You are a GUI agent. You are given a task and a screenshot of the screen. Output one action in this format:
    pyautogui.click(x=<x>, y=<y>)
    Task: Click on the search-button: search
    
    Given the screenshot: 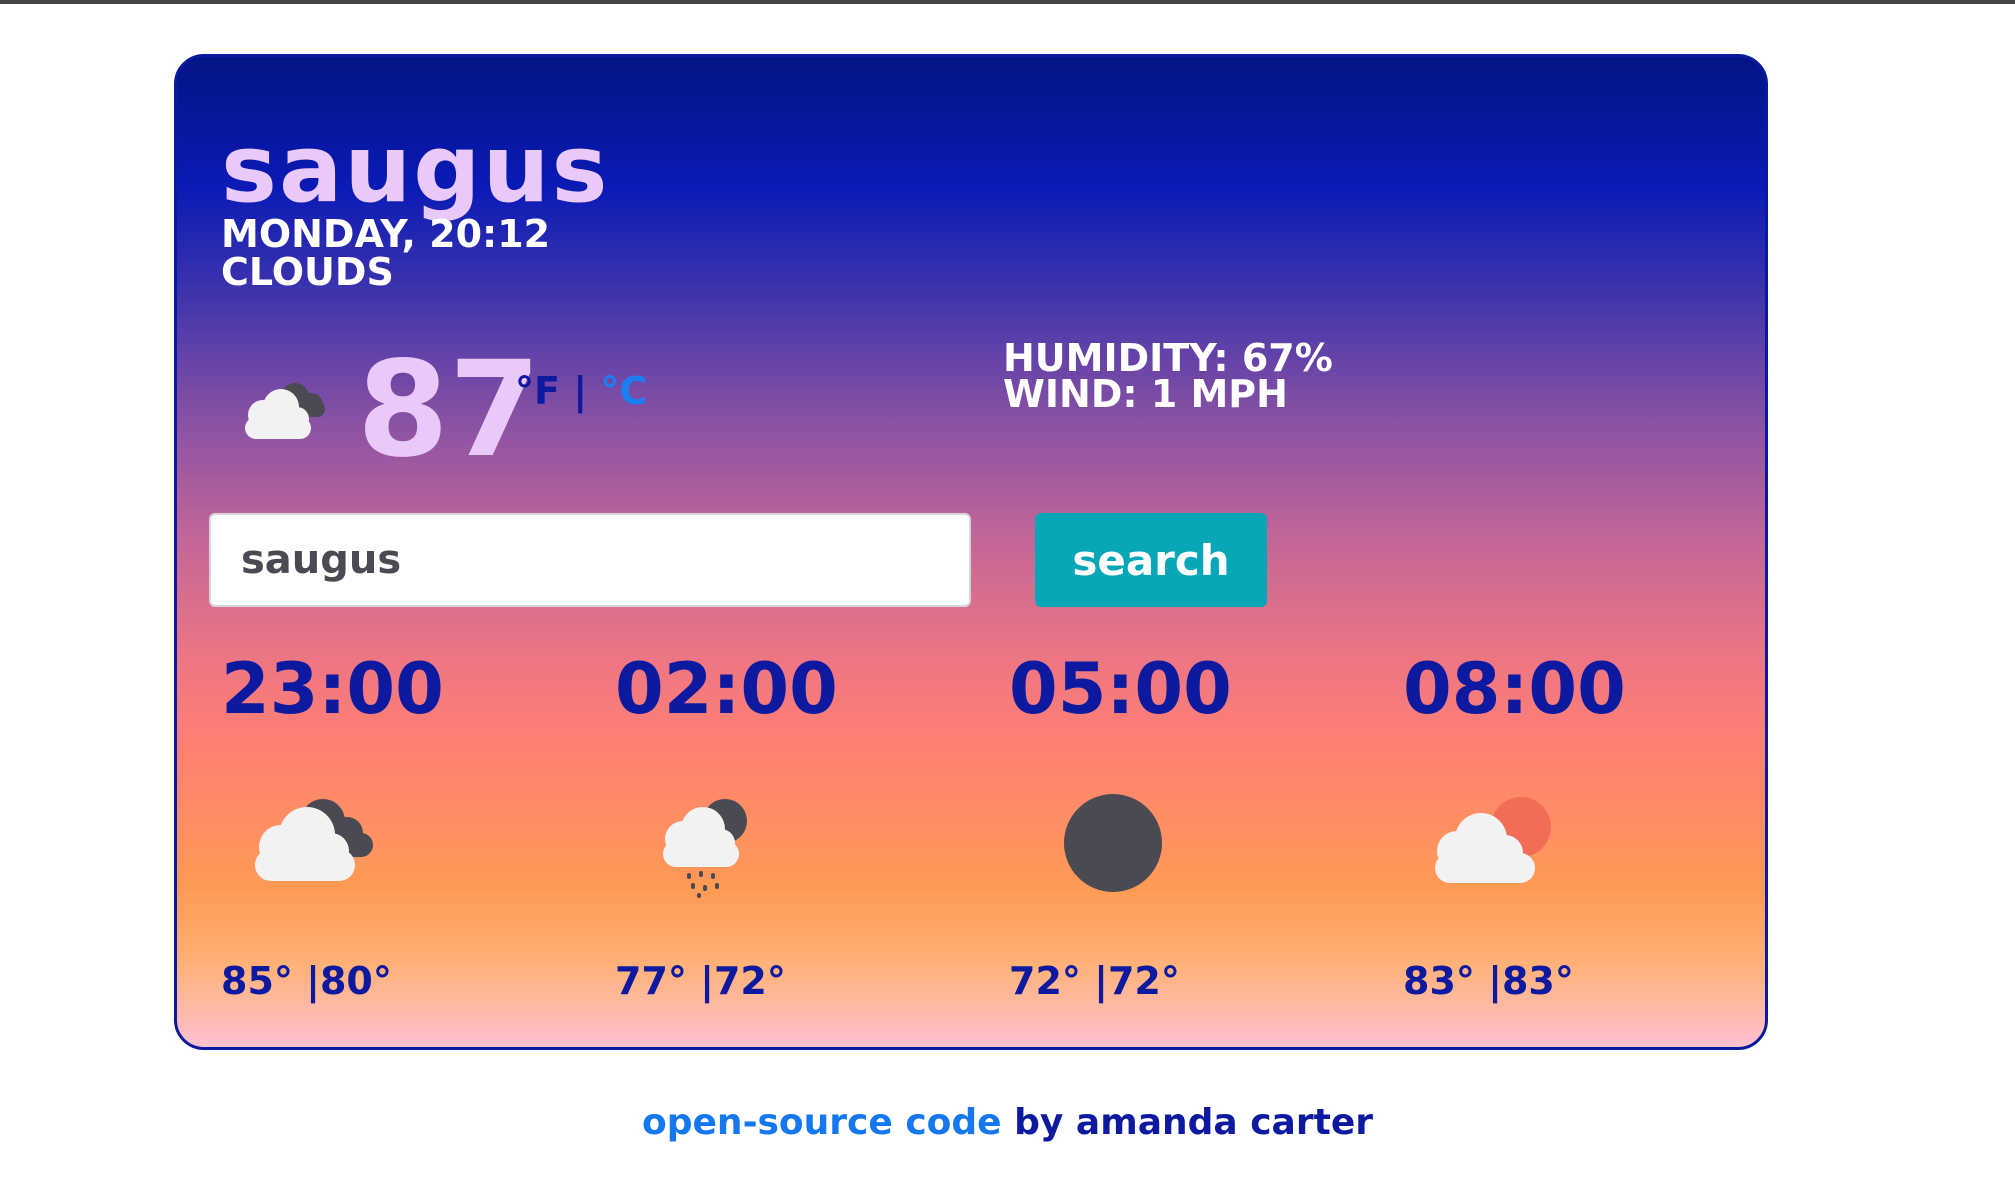 What is the action you would take?
    pyautogui.click(x=1151, y=560)
    